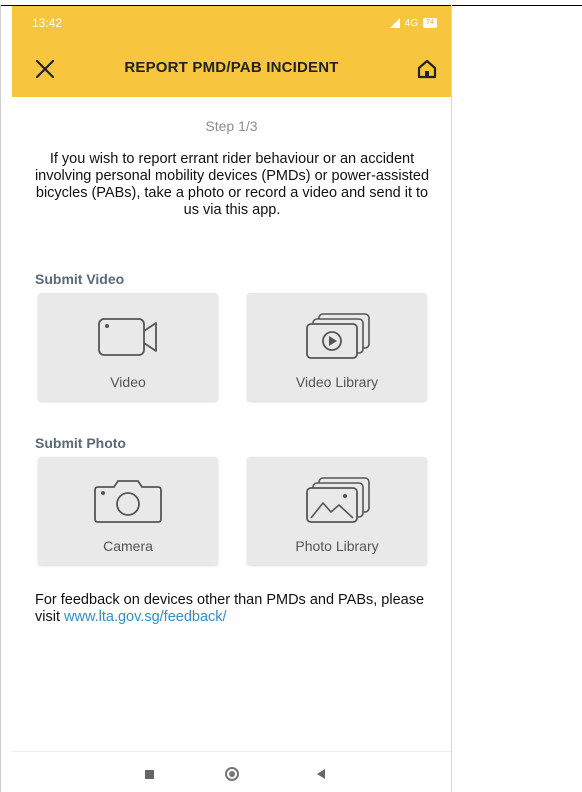  I want to click on submit-photo-heading: Submit Photo, so click(80, 443).